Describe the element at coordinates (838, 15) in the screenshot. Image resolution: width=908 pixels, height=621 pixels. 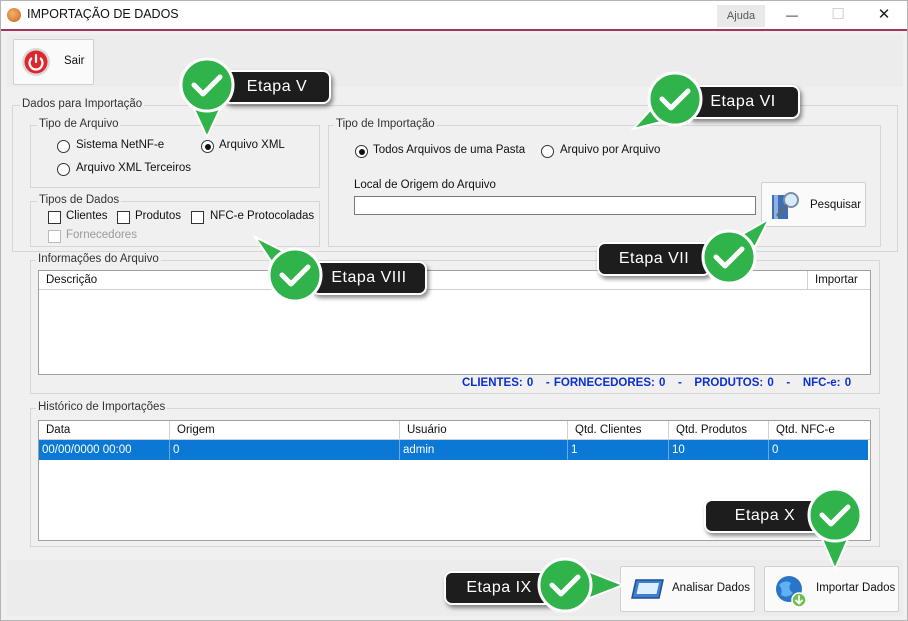
I see `maximize-icon: ☐` at that location.